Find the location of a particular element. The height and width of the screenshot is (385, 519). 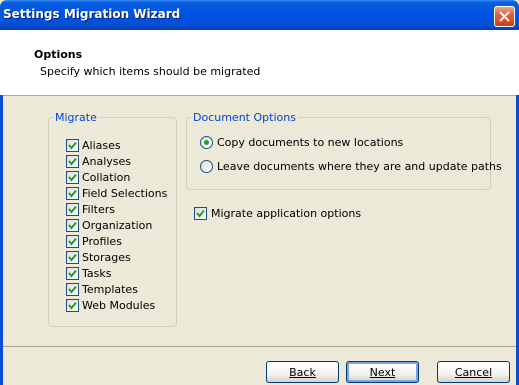

next-button: Next is located at coordinates (382, 372).